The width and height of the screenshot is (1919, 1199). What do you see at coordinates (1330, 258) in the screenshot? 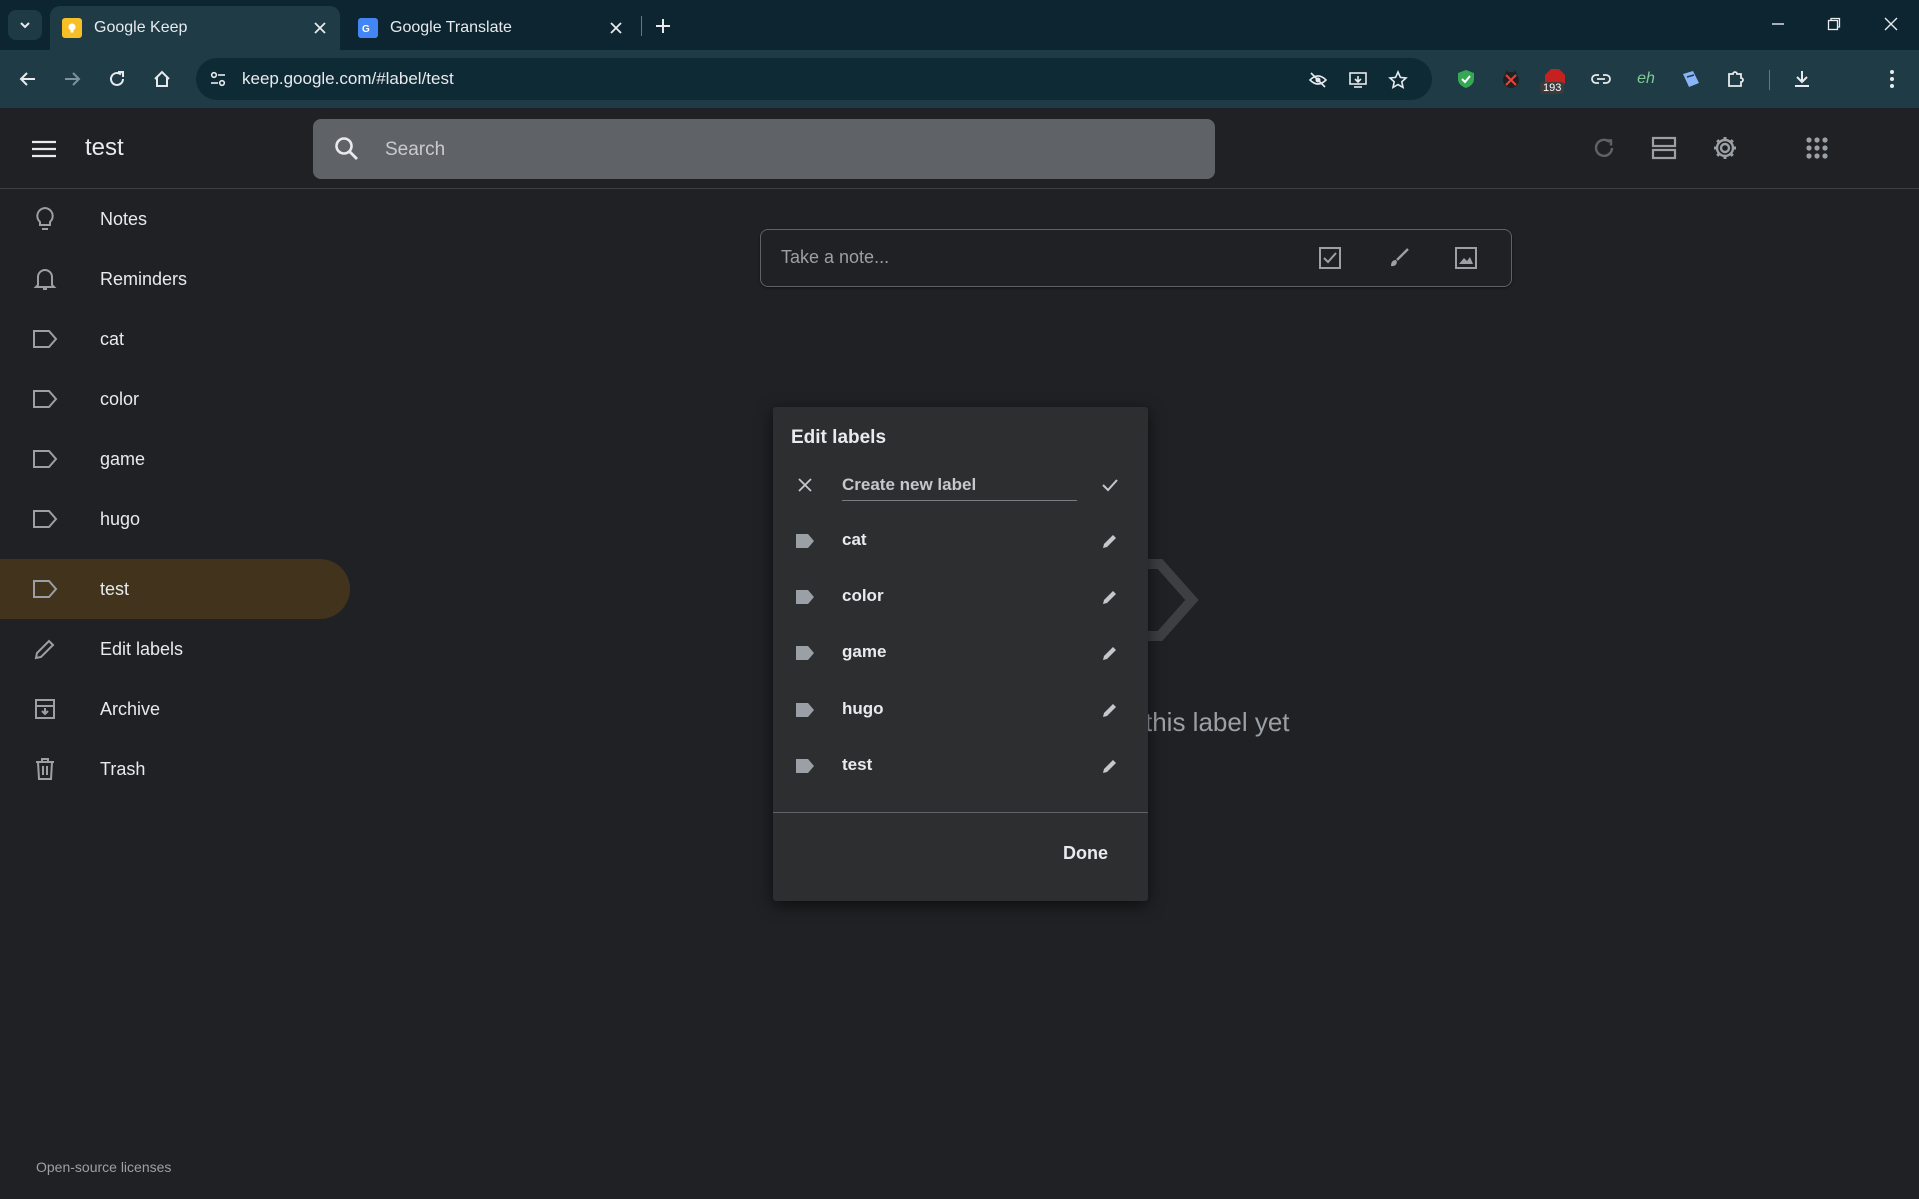
I see `checkbox-icon` at bounding box center [1330, 258].